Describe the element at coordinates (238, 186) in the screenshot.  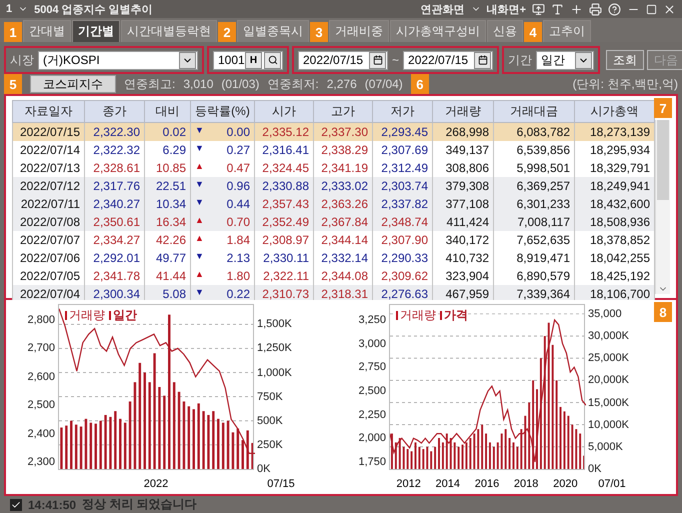
I see `rate-value: 0.96` at that location.